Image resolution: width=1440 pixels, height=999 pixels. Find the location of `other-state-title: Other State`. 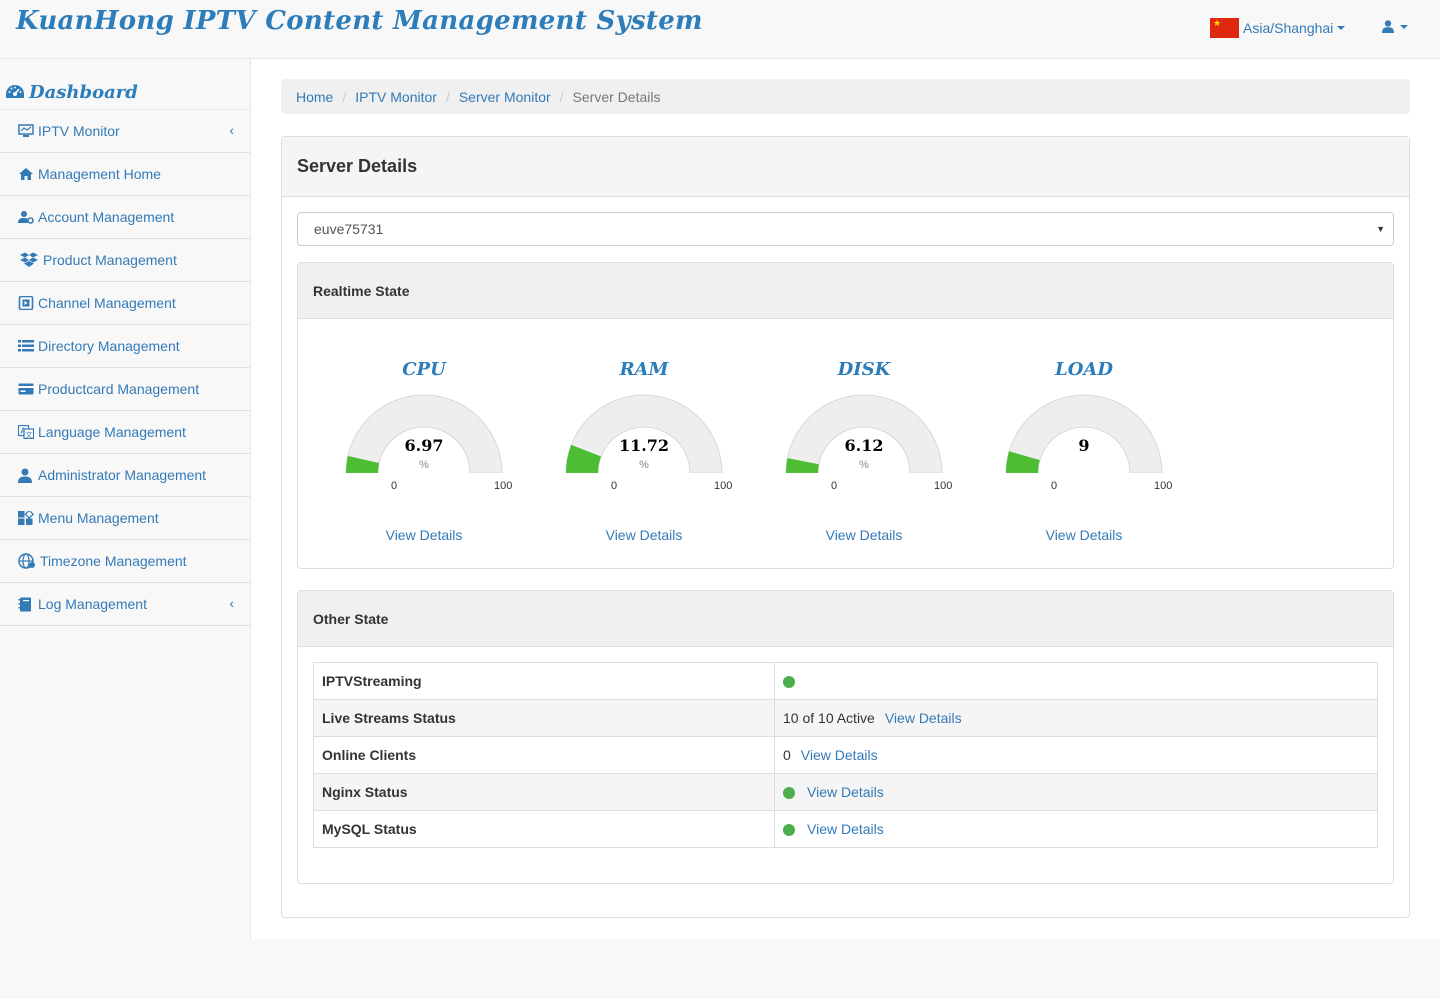

other-state-title: Other State is located at coordinates (845, 619).